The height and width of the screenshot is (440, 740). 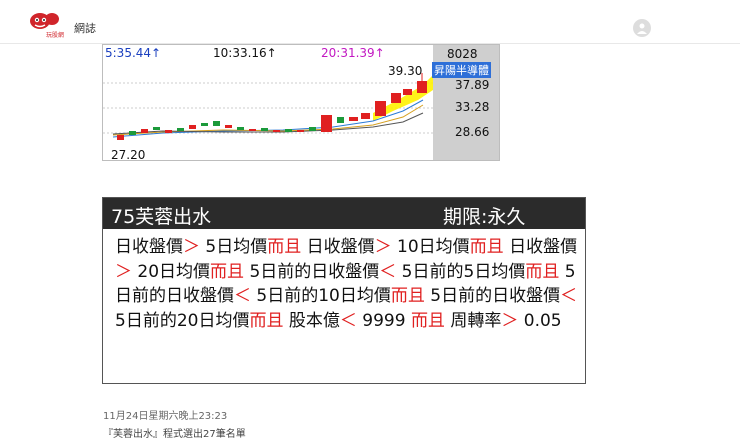 What do you see at coordinates (174, 432) in the screenshot?
I see `post-caption: 『芙蓉出水』程式選出27筆名單` at bounding box center [174, 432].